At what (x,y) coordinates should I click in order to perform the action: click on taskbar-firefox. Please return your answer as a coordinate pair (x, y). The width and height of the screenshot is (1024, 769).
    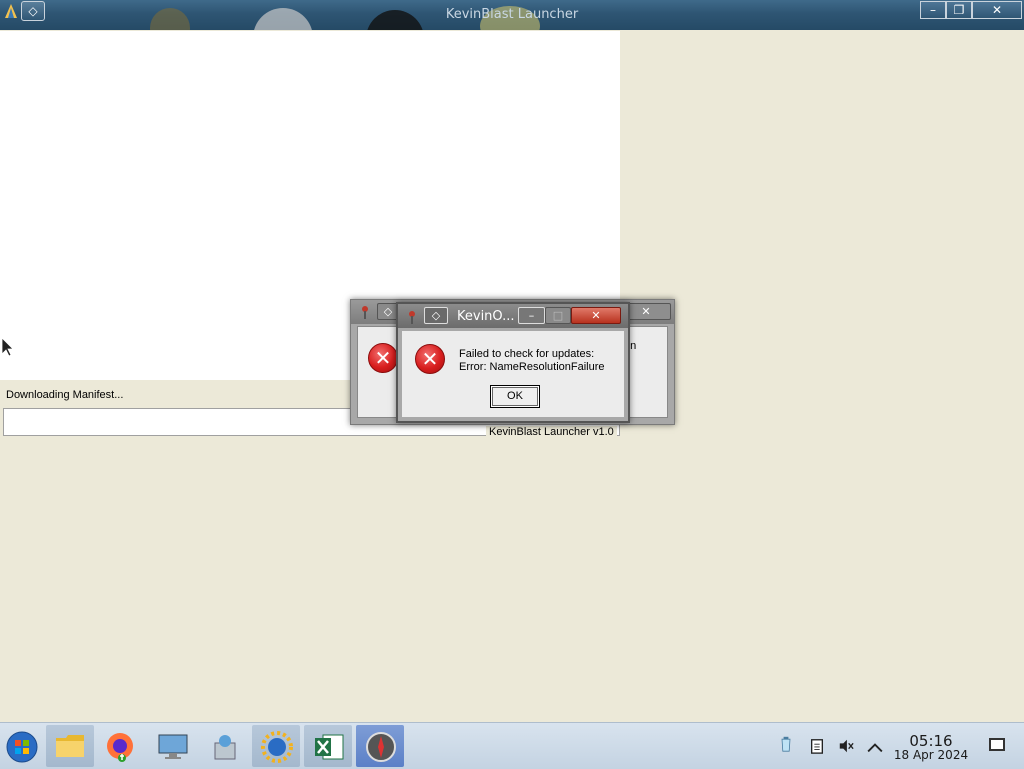
    Looking at the image, I should click on (120, 746).